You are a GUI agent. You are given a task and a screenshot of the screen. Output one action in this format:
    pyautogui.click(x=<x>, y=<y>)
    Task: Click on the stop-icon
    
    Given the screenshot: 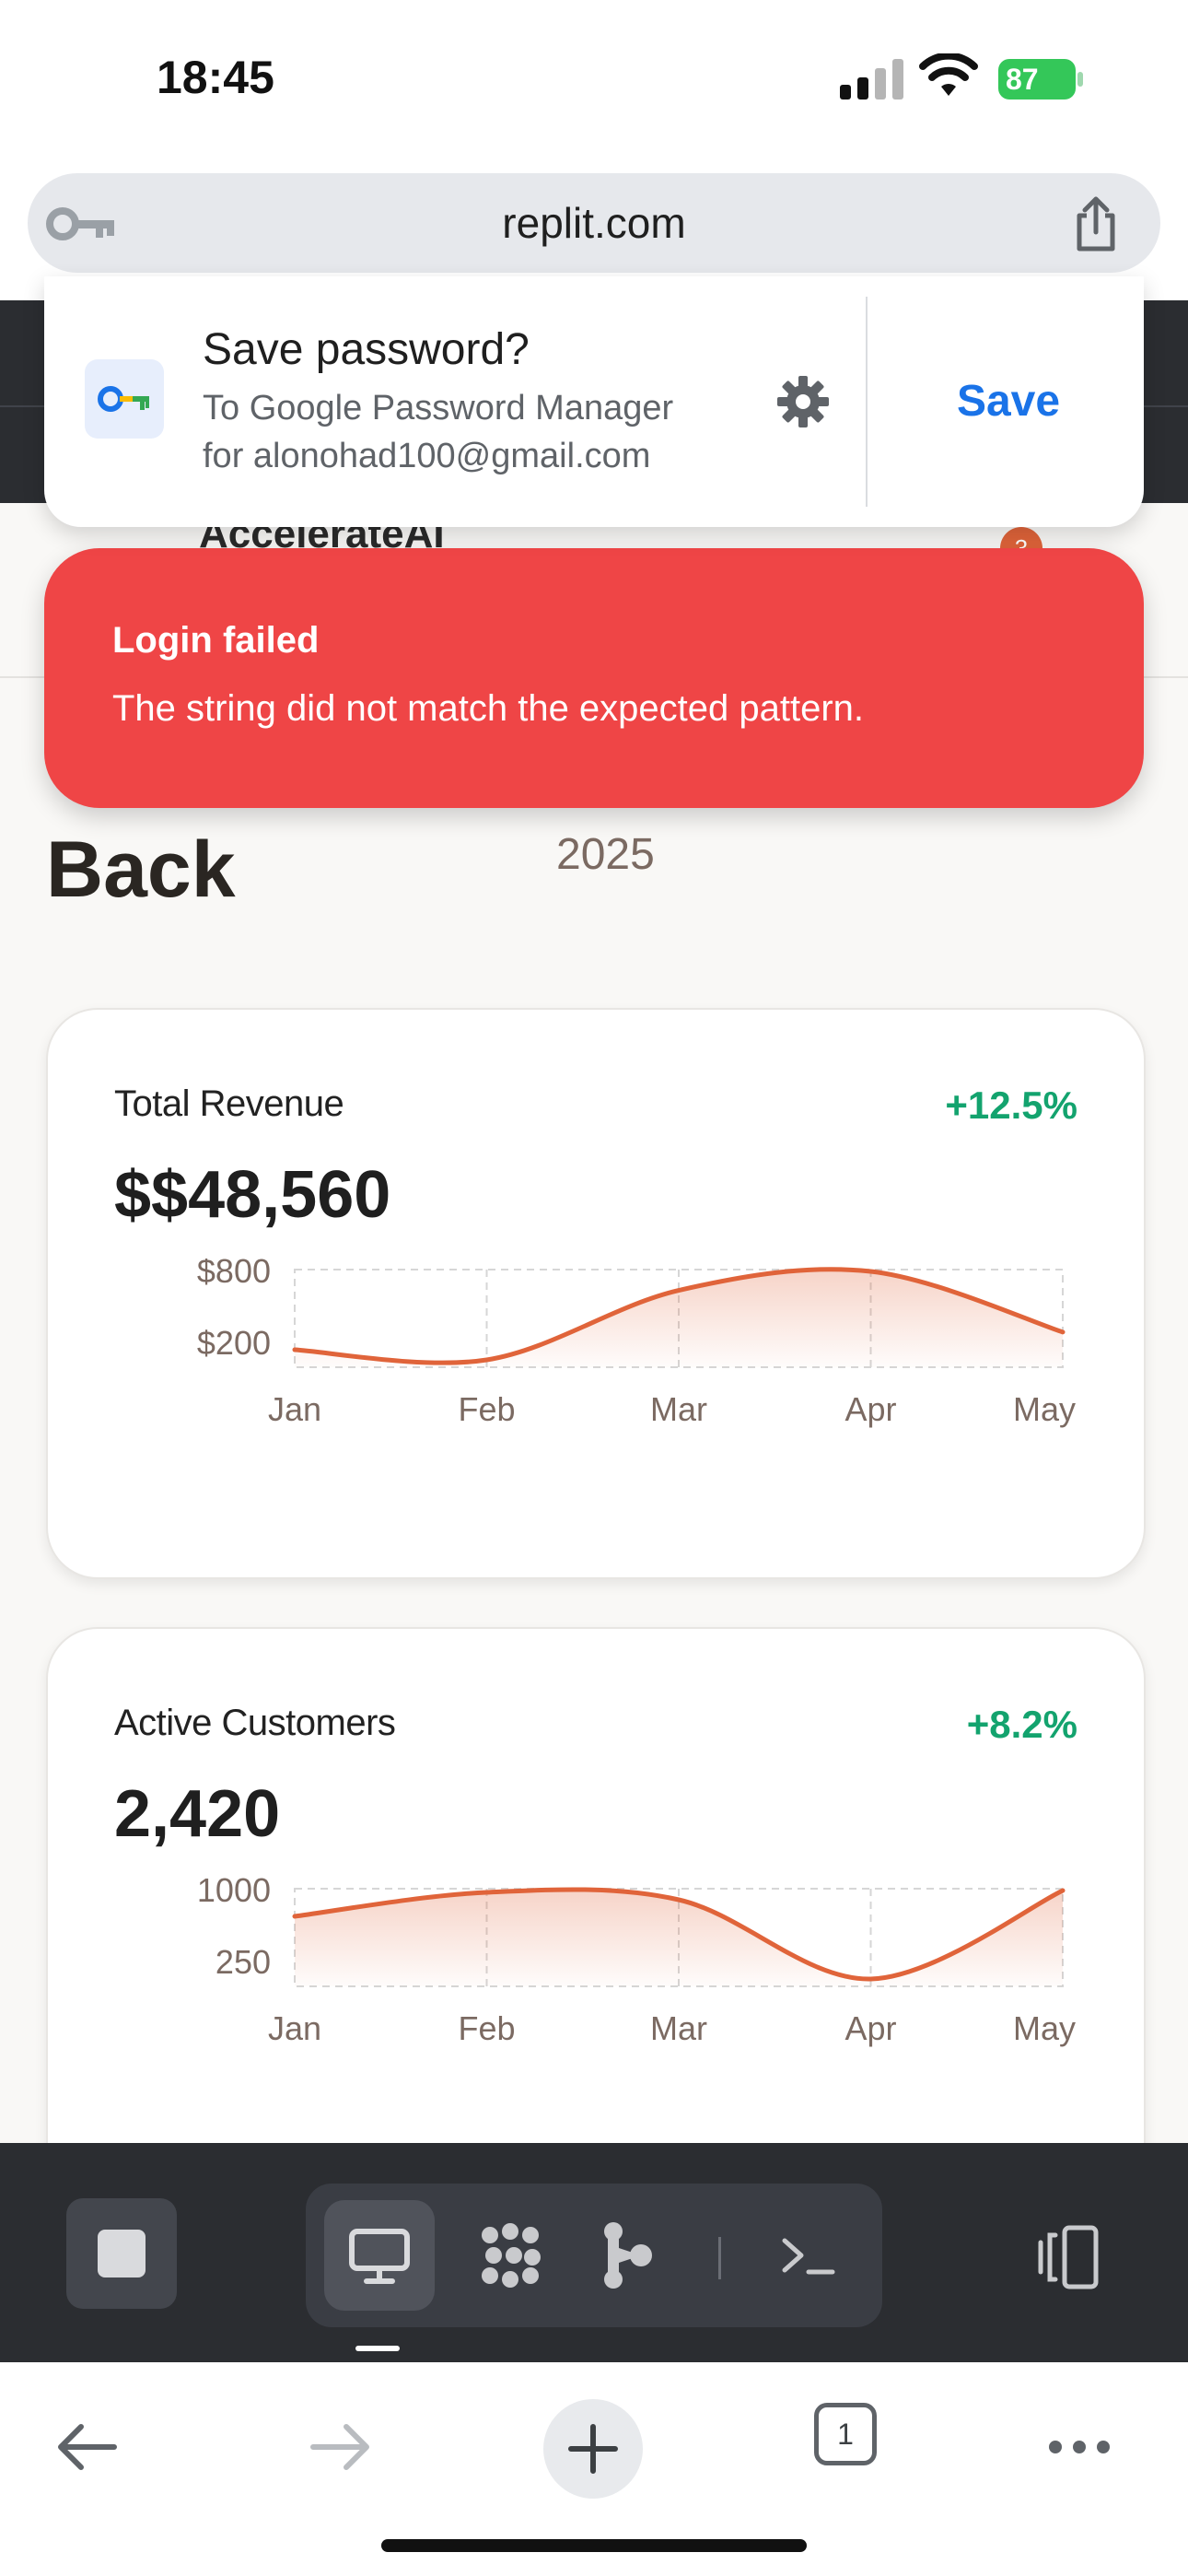 What is the action you would take?
    pyautogui.click(x=122, y=2253)
    